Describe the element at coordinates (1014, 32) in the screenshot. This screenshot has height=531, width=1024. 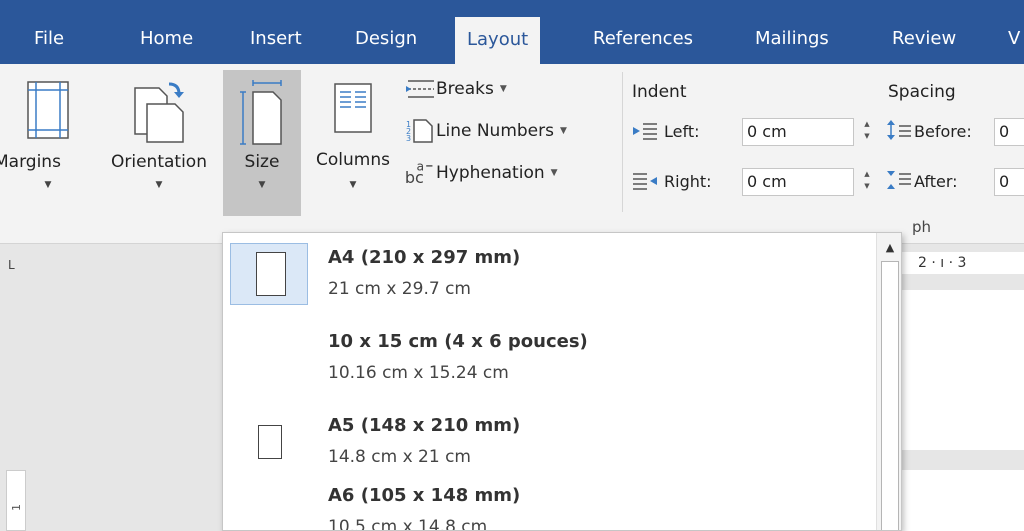
I see `tab-view-partial: V` at that location.